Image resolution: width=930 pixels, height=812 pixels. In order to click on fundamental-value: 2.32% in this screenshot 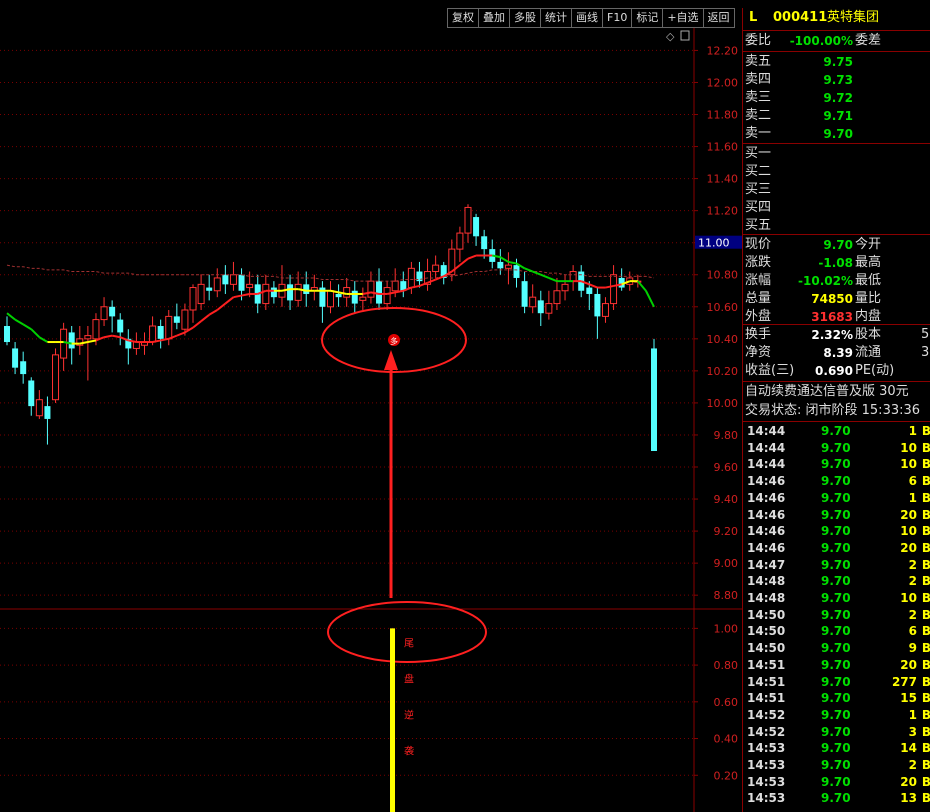, I will do `click(832, 335)`.